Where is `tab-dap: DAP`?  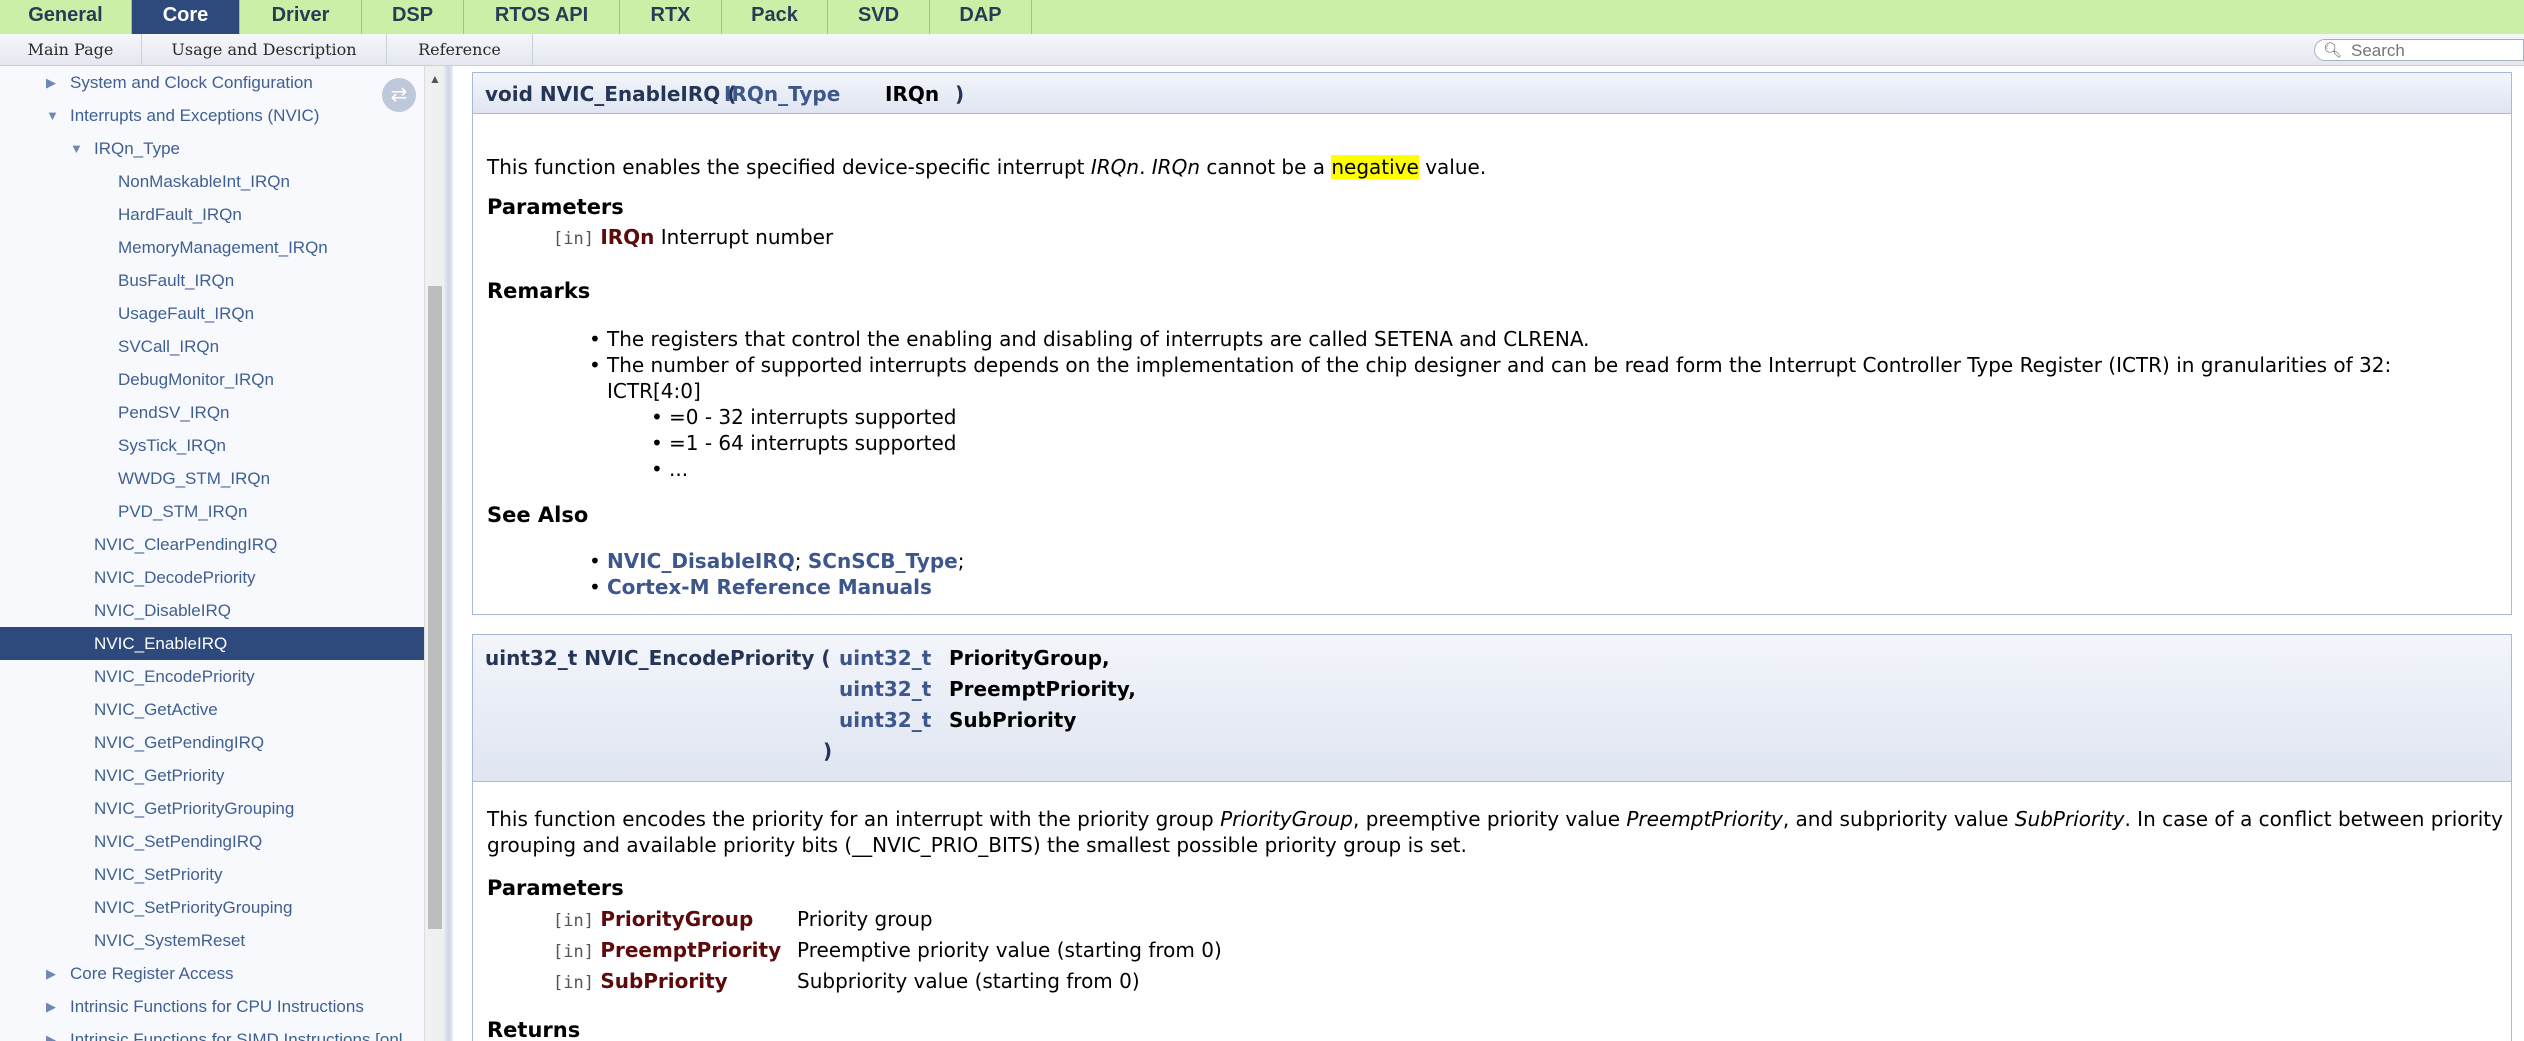 tab-dap: DAP is located at coordinates (981, 17).